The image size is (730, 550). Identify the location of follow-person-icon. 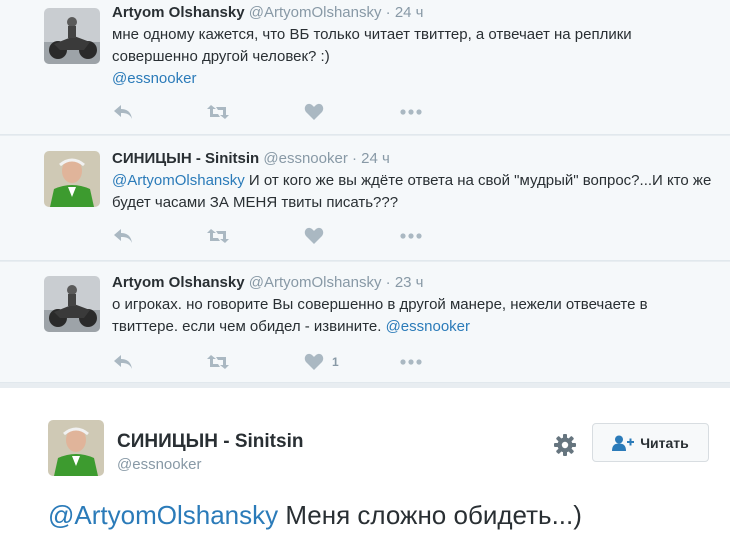
(623, 443).